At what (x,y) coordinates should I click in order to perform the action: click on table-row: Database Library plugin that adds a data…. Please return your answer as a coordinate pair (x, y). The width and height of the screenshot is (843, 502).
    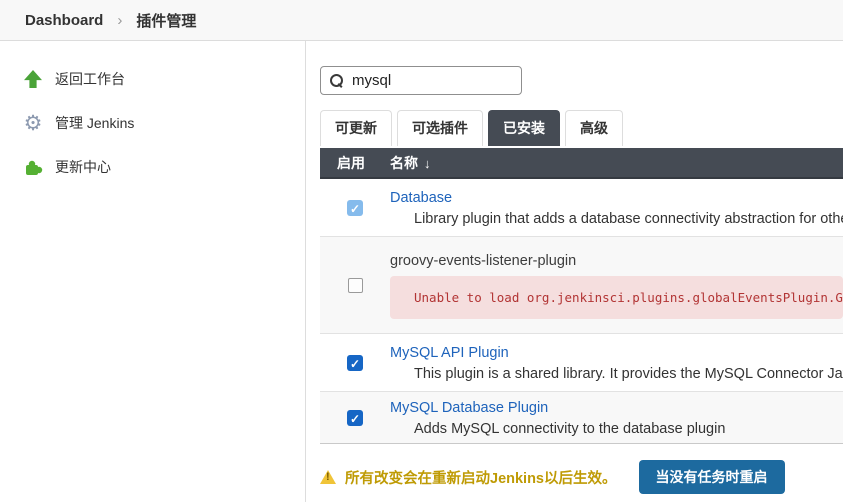
    Looking at the image, I should click on (581, 208).